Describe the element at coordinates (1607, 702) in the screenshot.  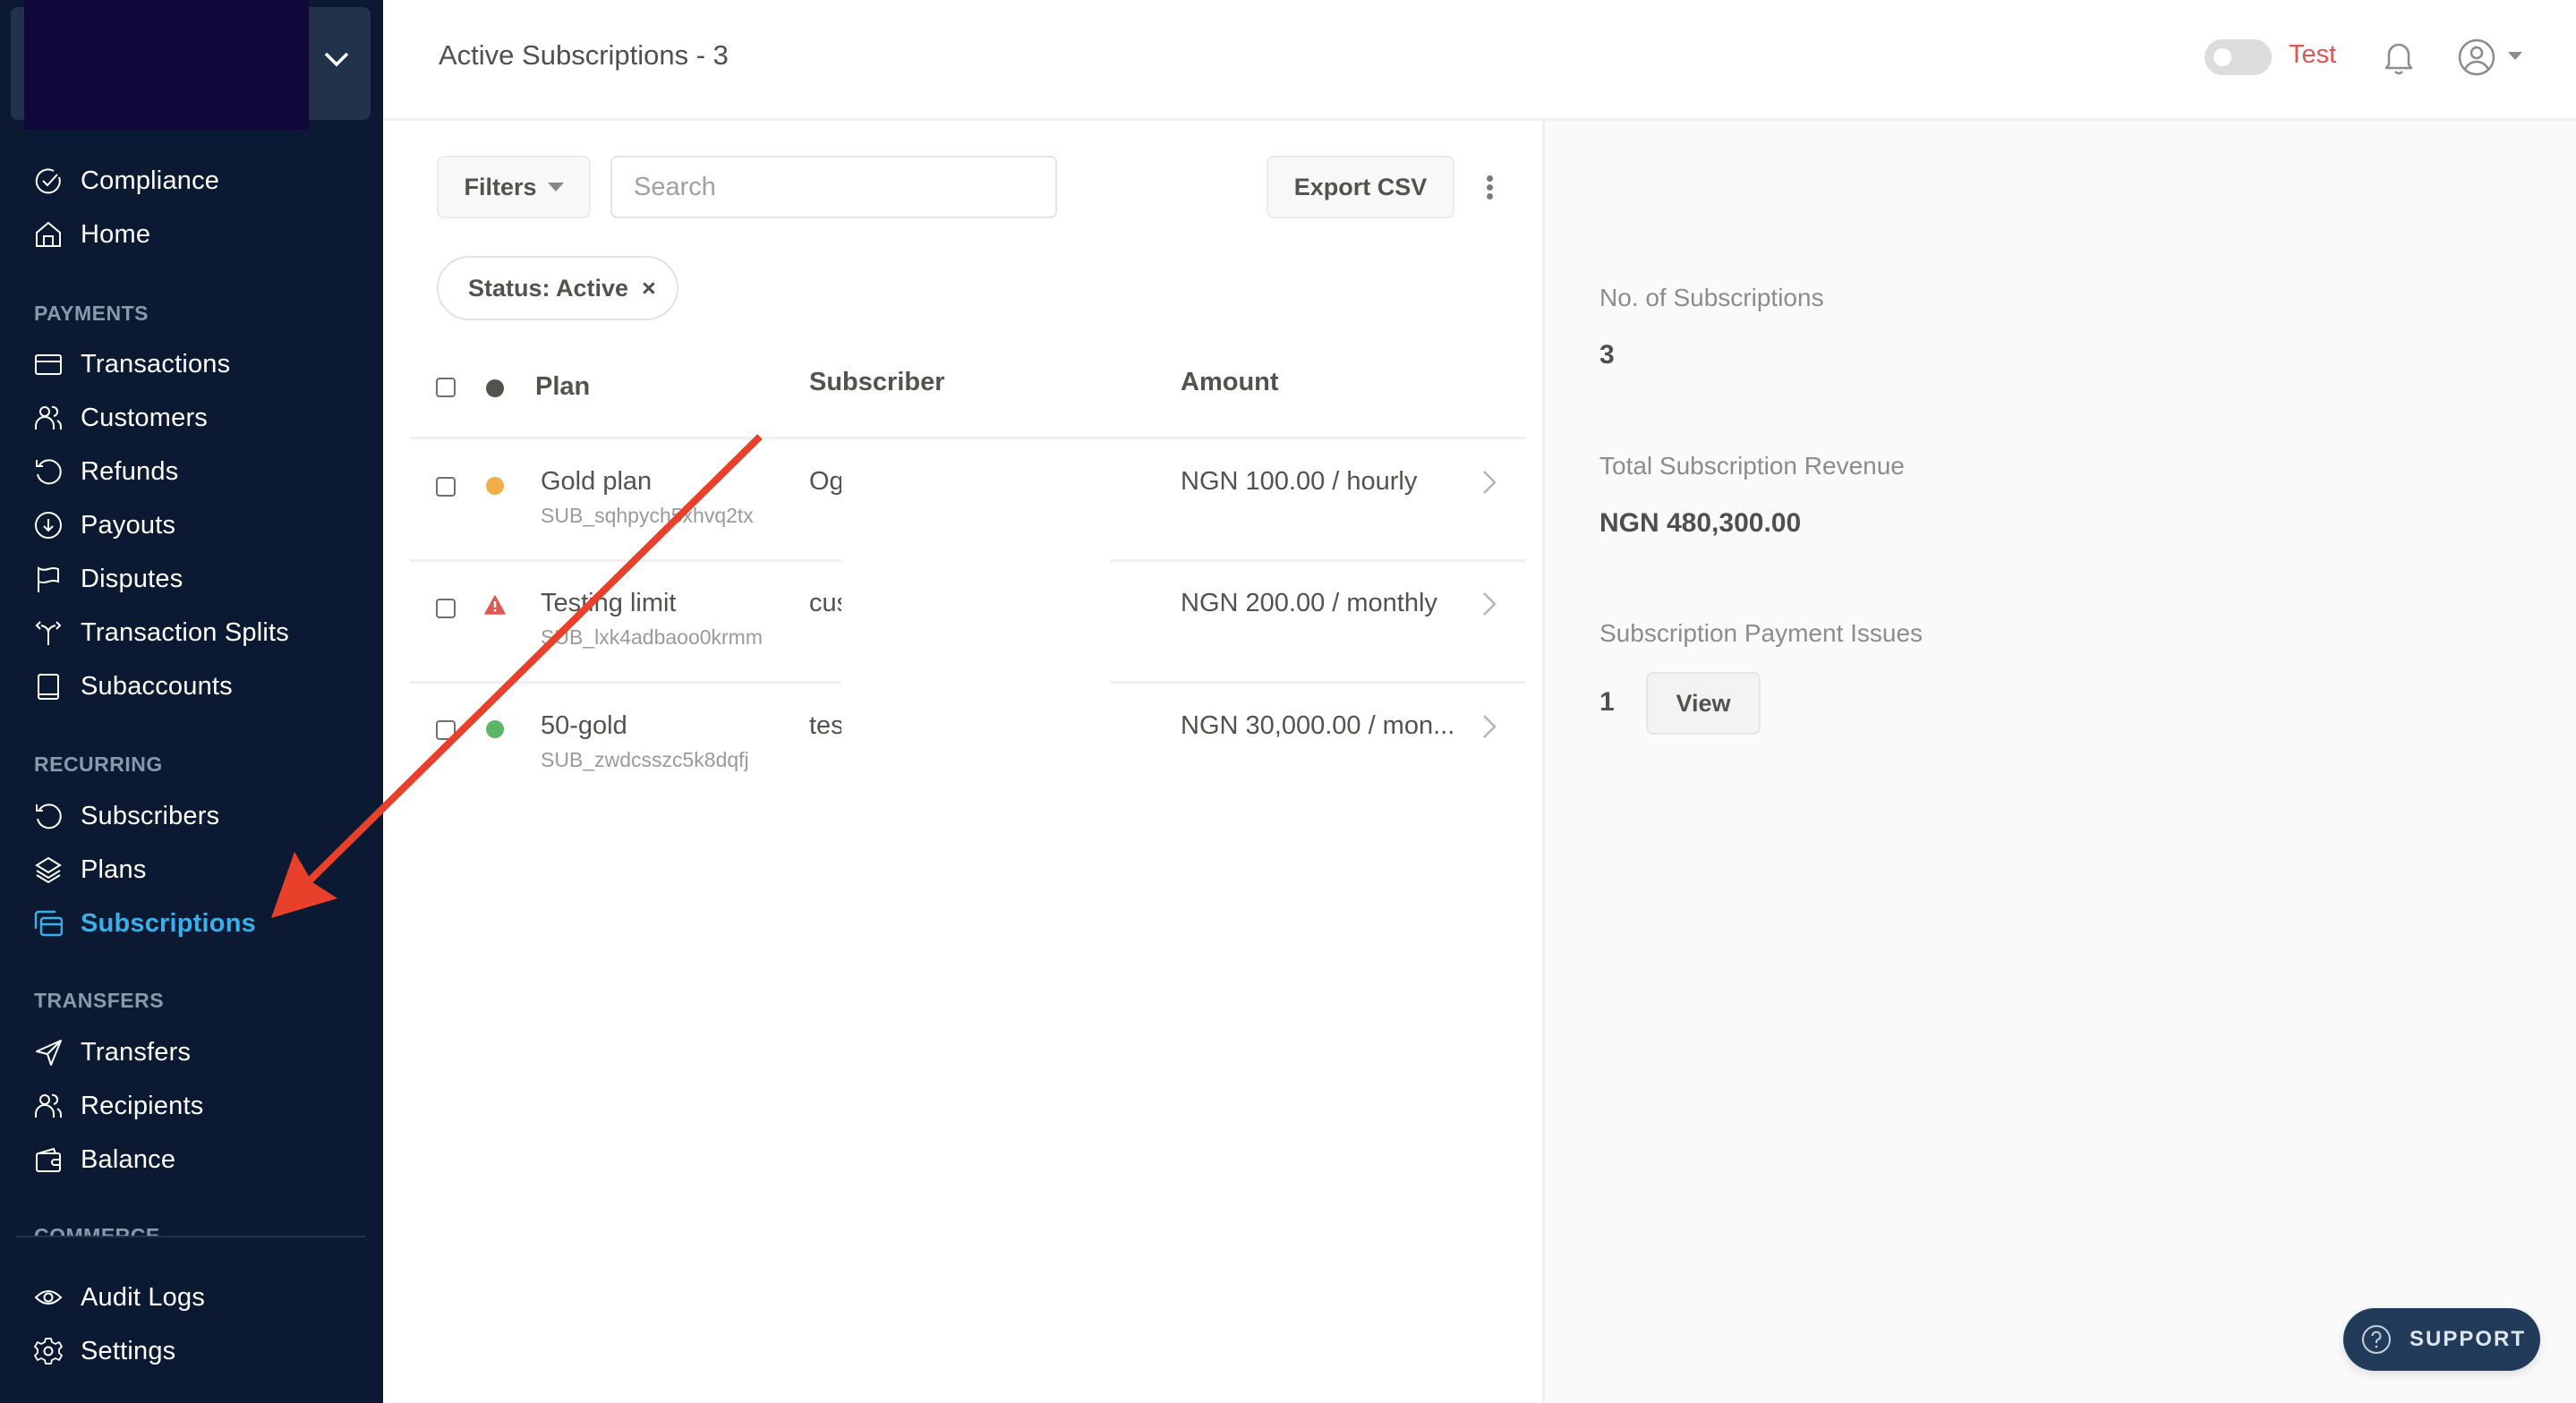
I see `payment-issues-value: 1` at that location.